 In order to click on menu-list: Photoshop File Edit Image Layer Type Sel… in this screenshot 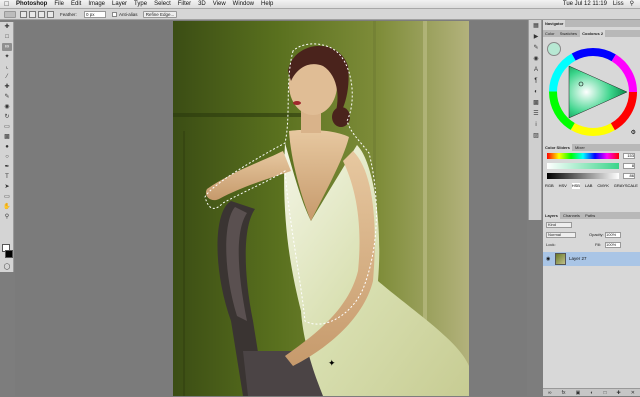, I will do `click(144, 4)`.